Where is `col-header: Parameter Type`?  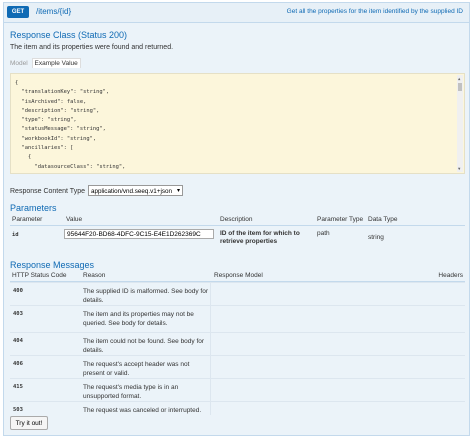 col-header: Parameter Type is located at coordinates (340, 219).